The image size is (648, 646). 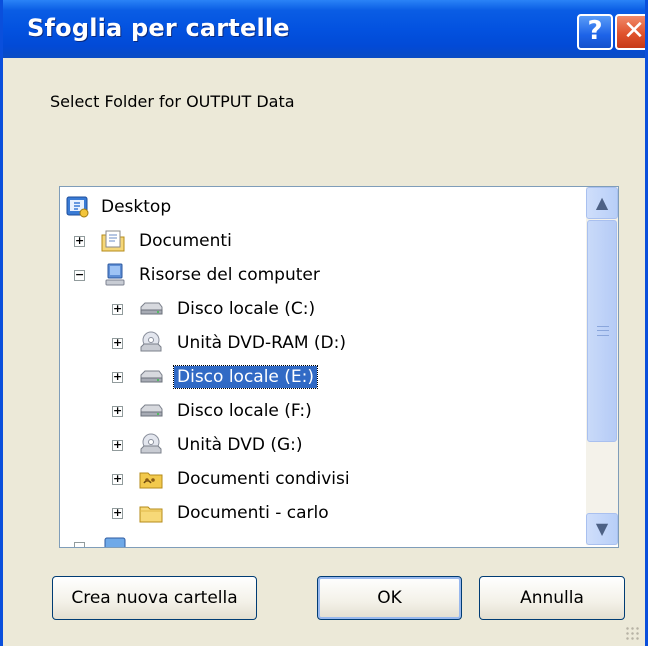 I want to click on tree-item-documenti: + Documenti, so click(x=339, y=241).